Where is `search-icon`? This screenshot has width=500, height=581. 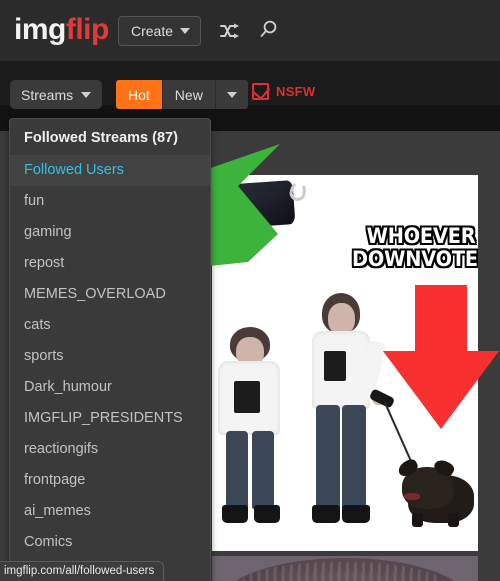 search-icon is located at coordinates (269, 30).